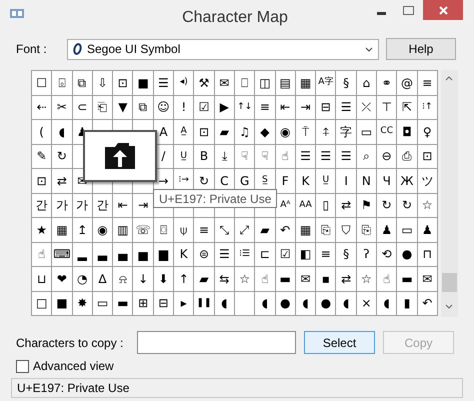 The width and height of the screenshot is (474, 401). What do you see at coordinates (70, 343) in the screenshot?
I see `copy-label: Characters to copy :` at bounding box center [70, 343].